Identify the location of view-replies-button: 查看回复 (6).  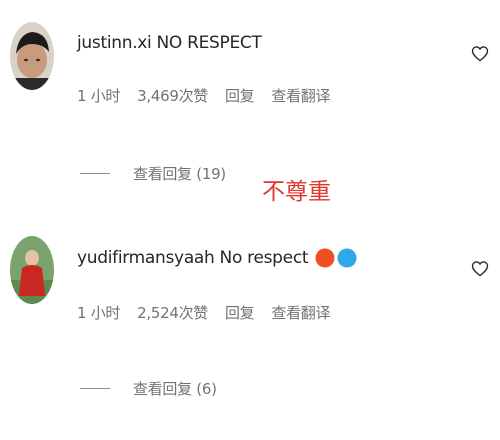
(148, 388).